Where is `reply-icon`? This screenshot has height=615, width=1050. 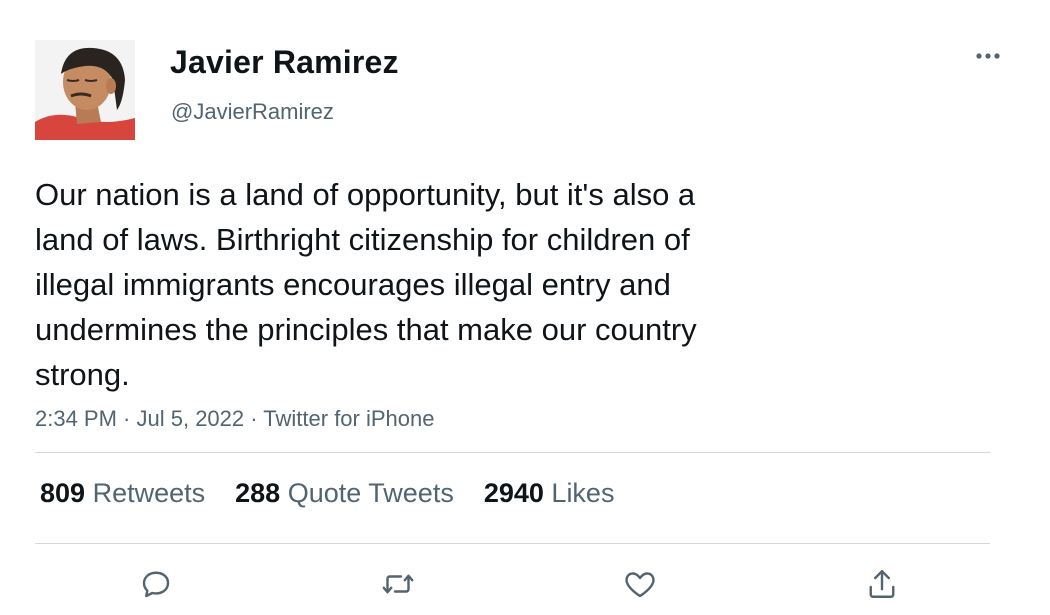 reply-icon is located at coordinates (156, 584).